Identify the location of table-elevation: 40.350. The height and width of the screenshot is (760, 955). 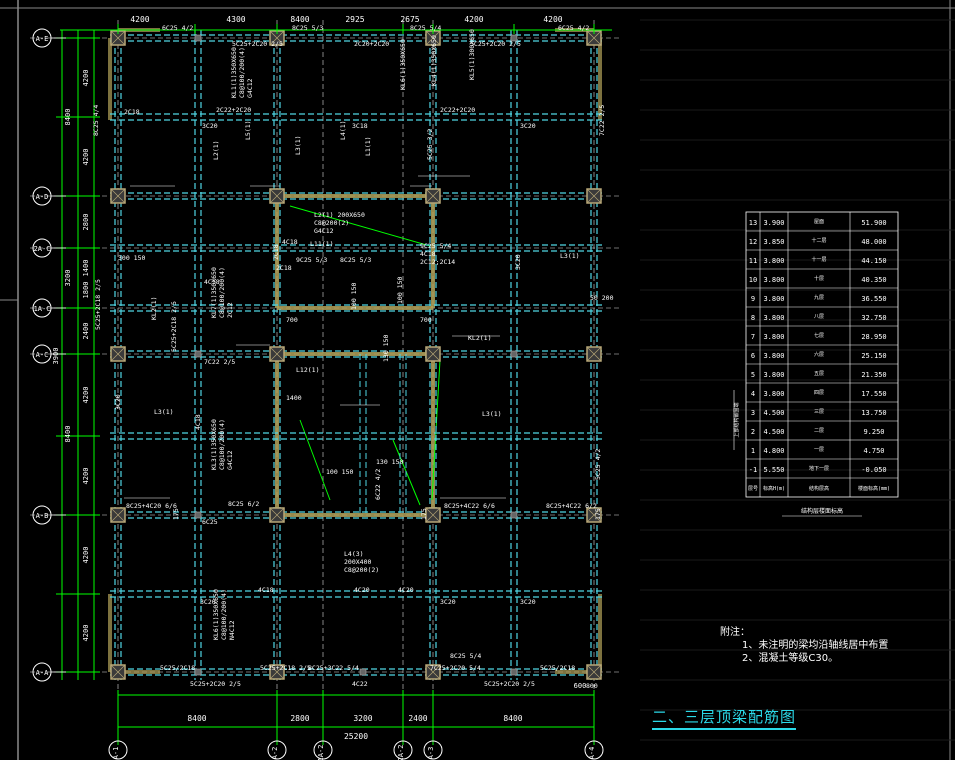
(873, 280).